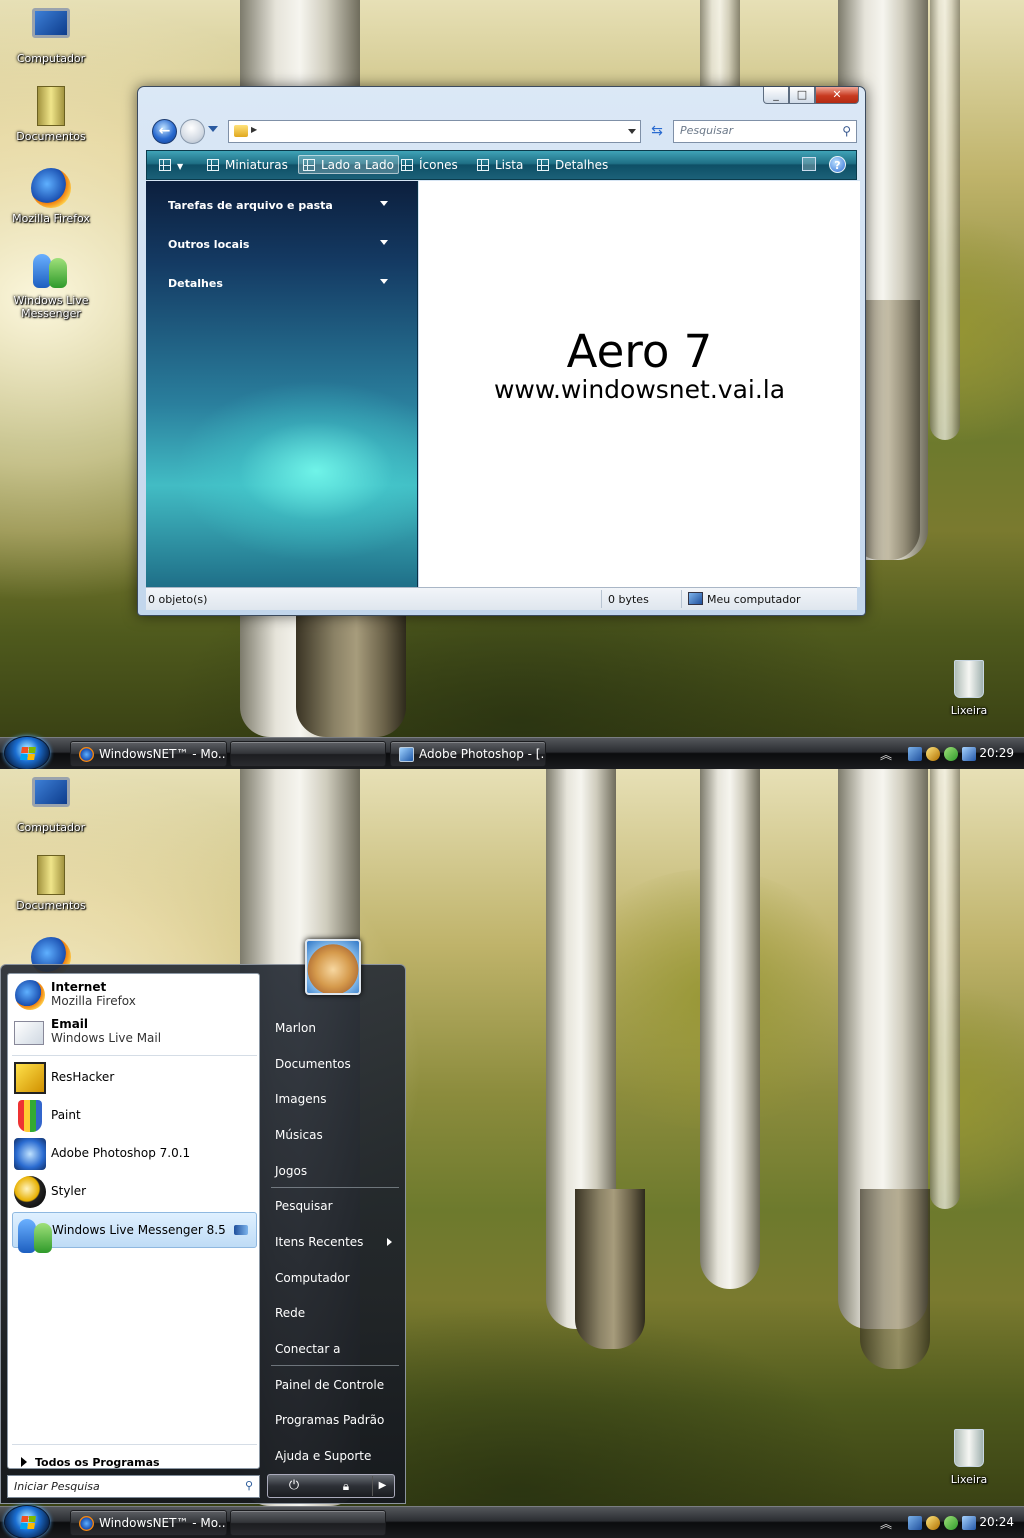 The image size is (1024, 1538). Describe the element at coordinates (429, 165) in the screenshot. I see `view-icones-button: Ícones` at that location.